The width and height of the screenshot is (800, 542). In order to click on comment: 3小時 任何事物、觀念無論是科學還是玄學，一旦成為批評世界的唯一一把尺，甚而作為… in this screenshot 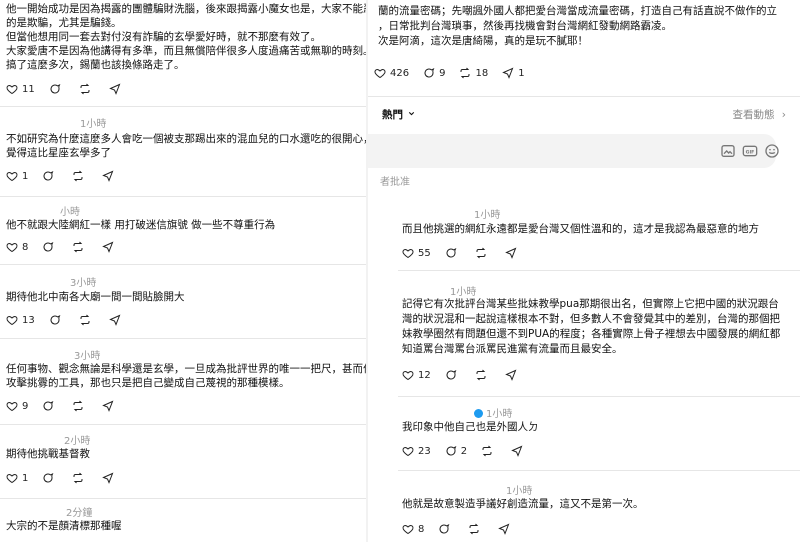, I will do `click(183, 381)`.